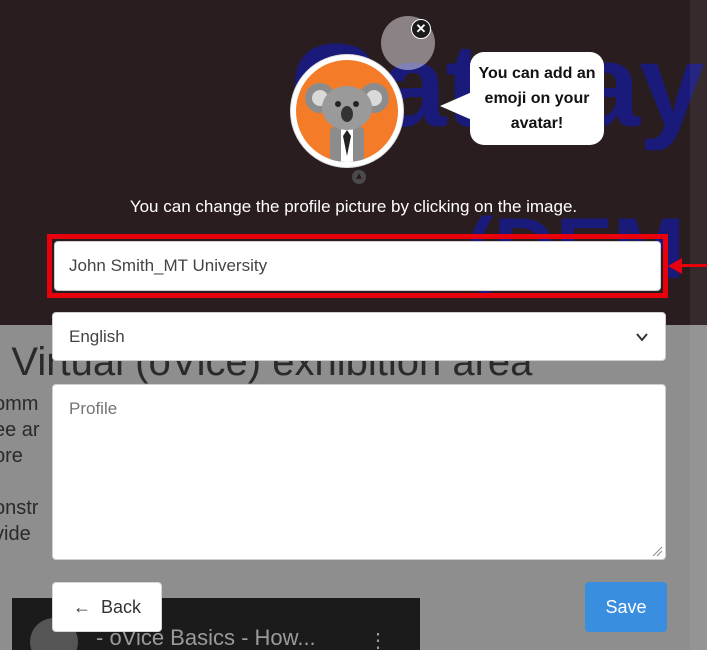 The height and width of the screenshot is (650, 707). What do you see at coordinates (97, 336) in the screenshot?
I see `language-select-value: English` at bounding box center [97, 336].